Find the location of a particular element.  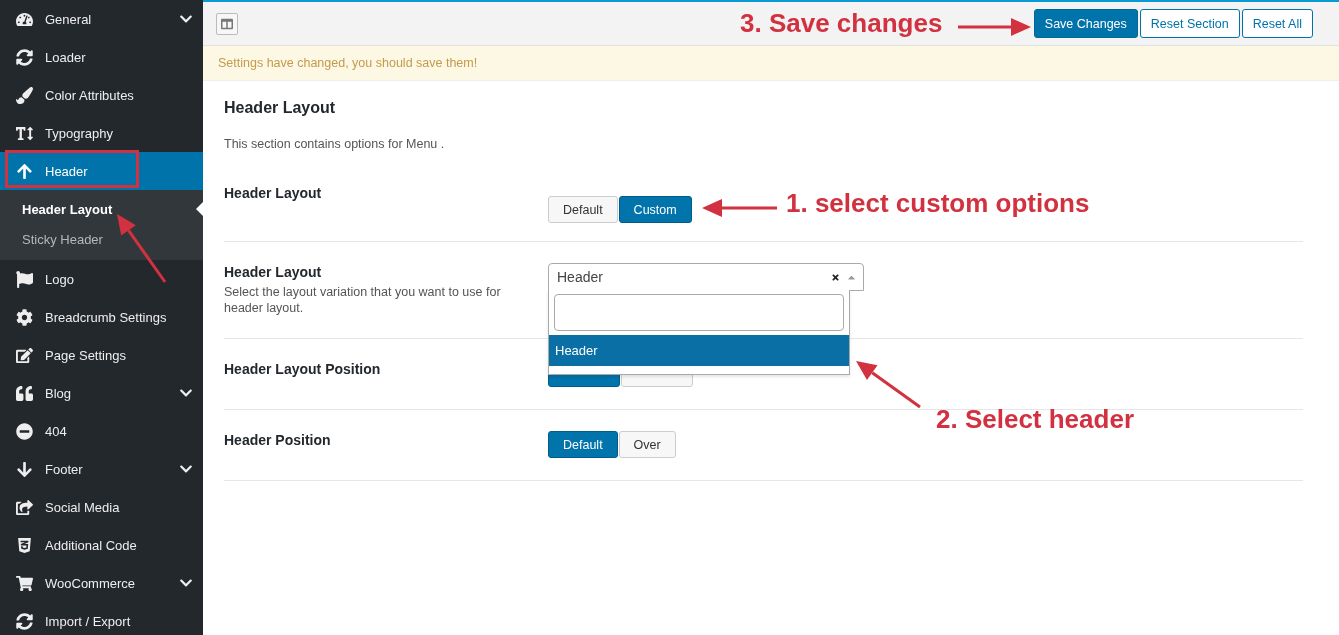

cart-icon is located at coordinates (24, 583).